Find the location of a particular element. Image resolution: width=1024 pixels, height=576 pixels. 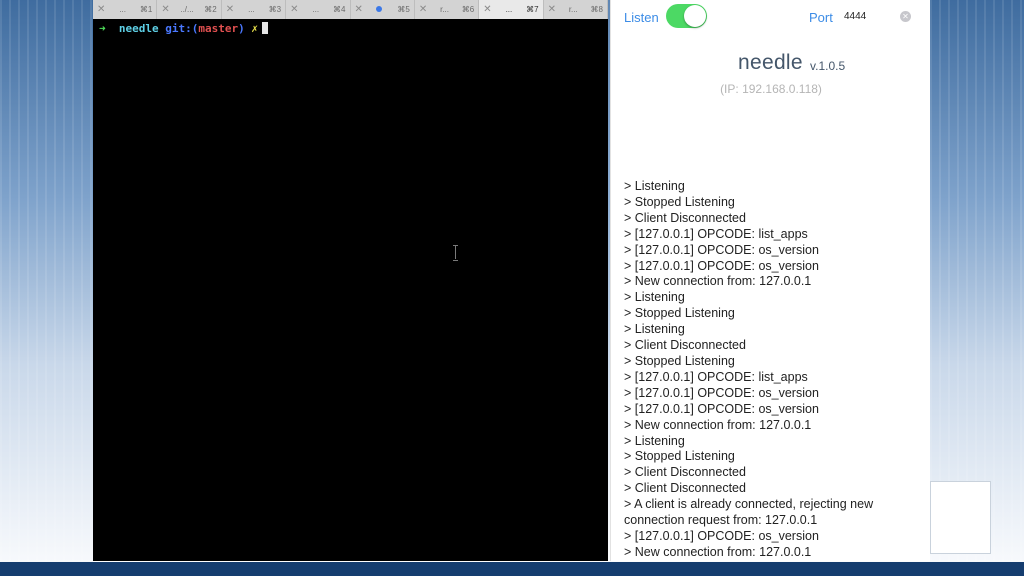

prompt-close-paren: ) is located at coordinates (241, 28).